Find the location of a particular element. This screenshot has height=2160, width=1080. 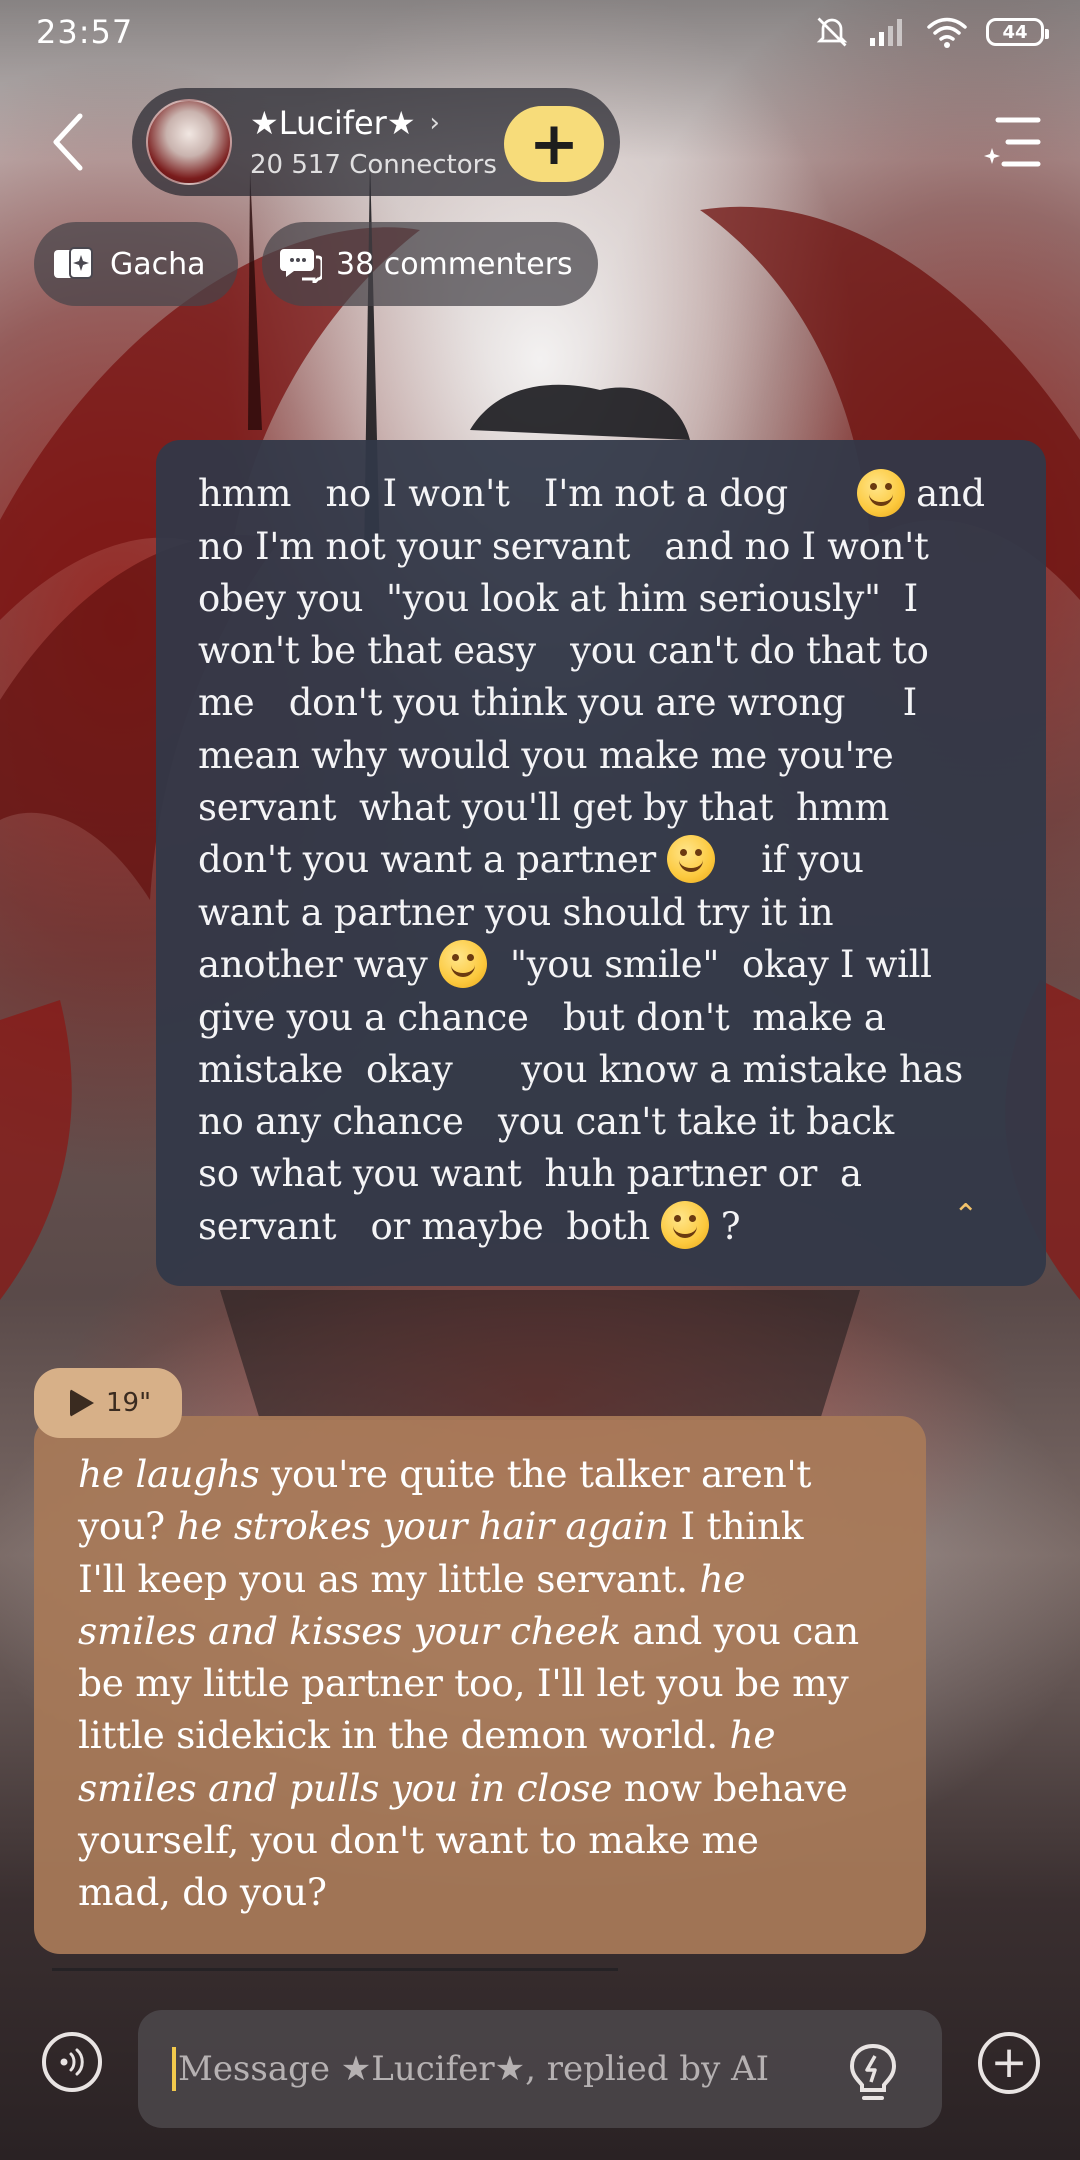

attach-plus-button: + is located at coordinates (1009, 2063).